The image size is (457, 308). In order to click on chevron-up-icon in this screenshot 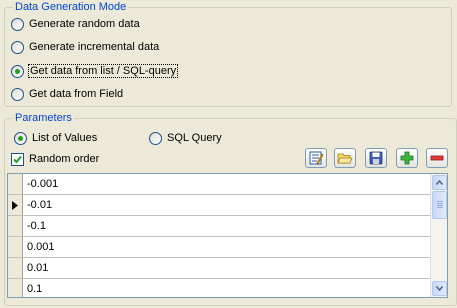, I will do `click(439, 182)`.